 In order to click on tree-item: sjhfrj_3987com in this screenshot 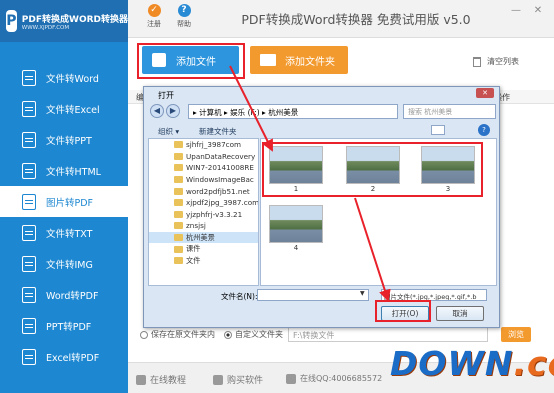, I will do `click(203, 145)`.